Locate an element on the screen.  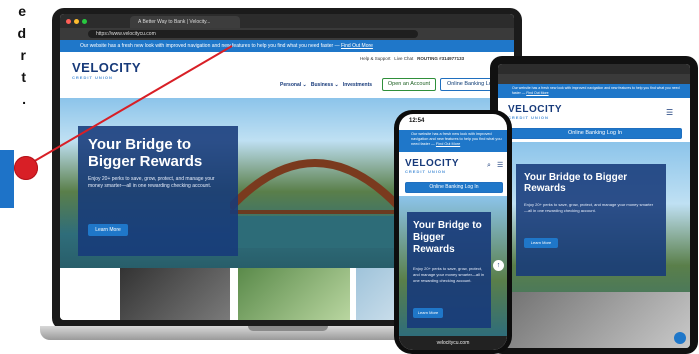
tablet-find-out-more-link: Find Out More is located at coordinates (537, 93).